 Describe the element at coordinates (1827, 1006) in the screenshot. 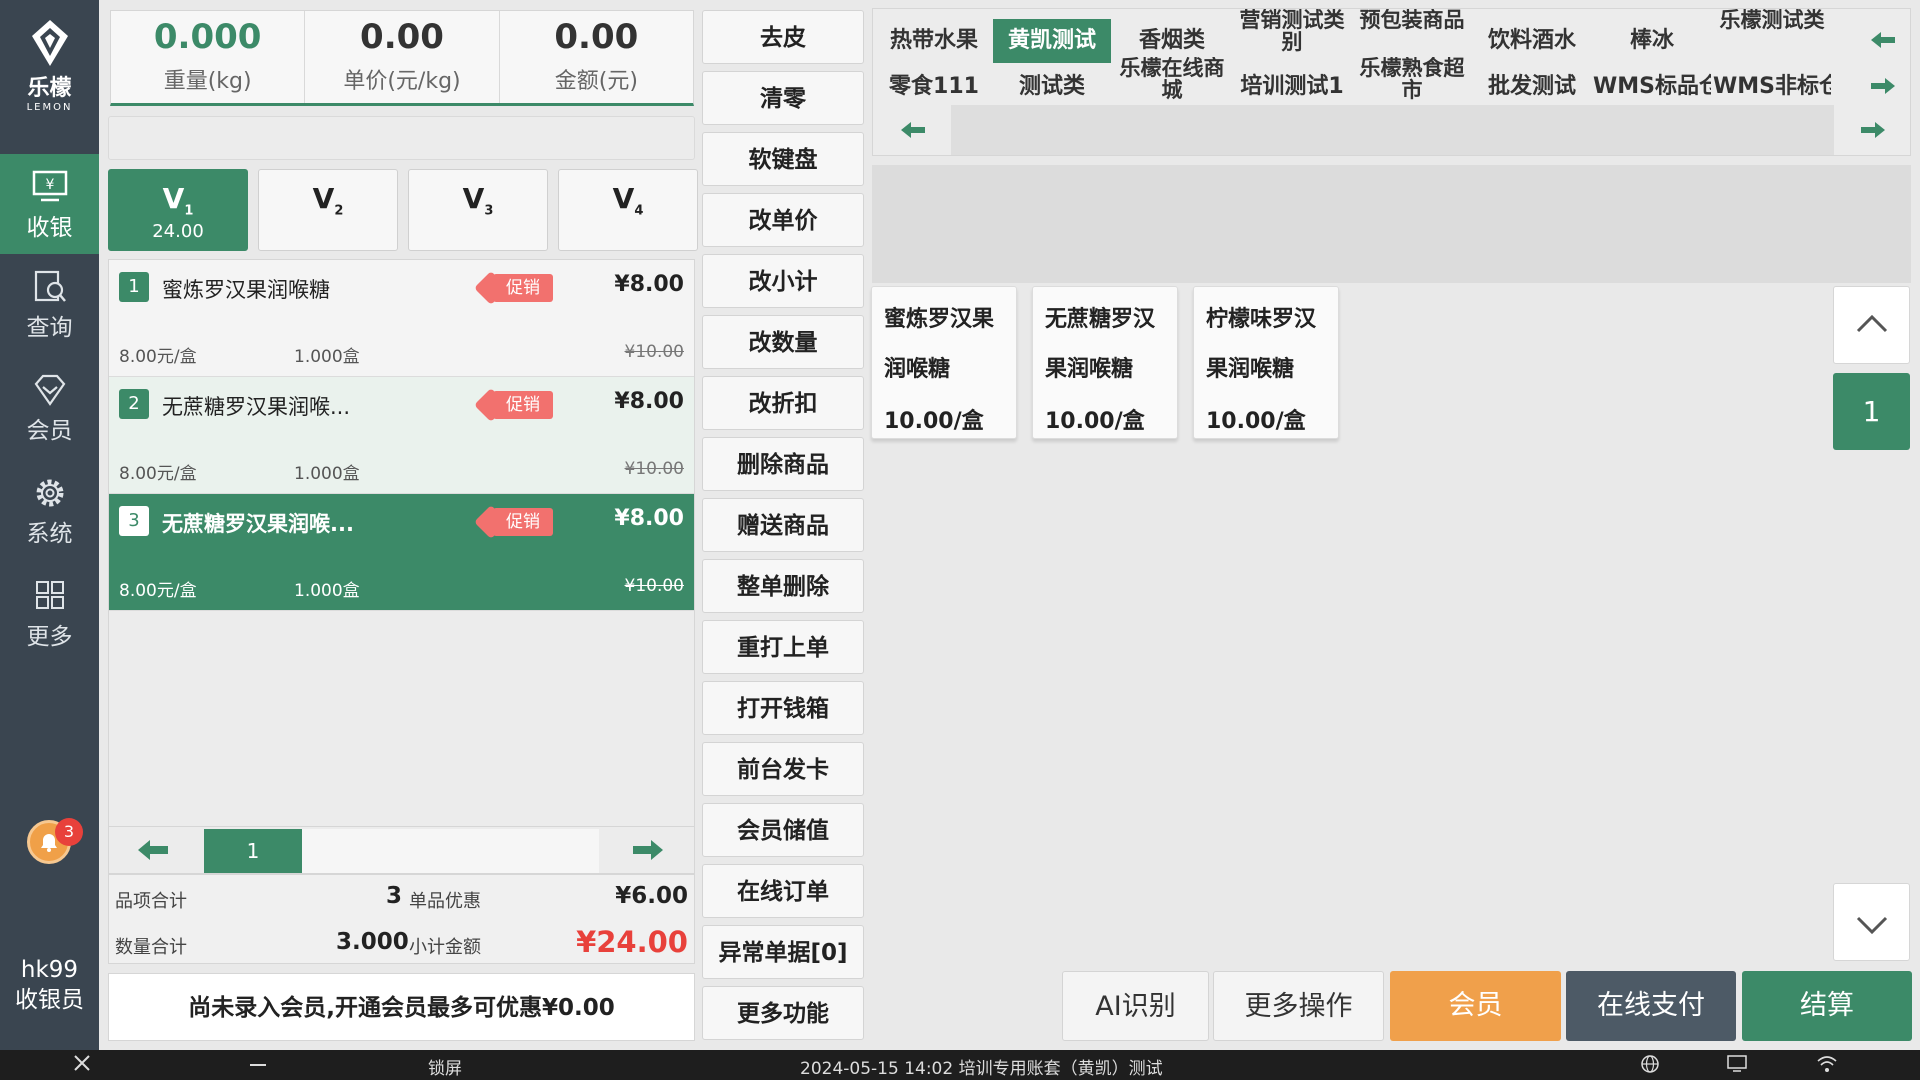

I see `checkout-button: 结算` at that location.